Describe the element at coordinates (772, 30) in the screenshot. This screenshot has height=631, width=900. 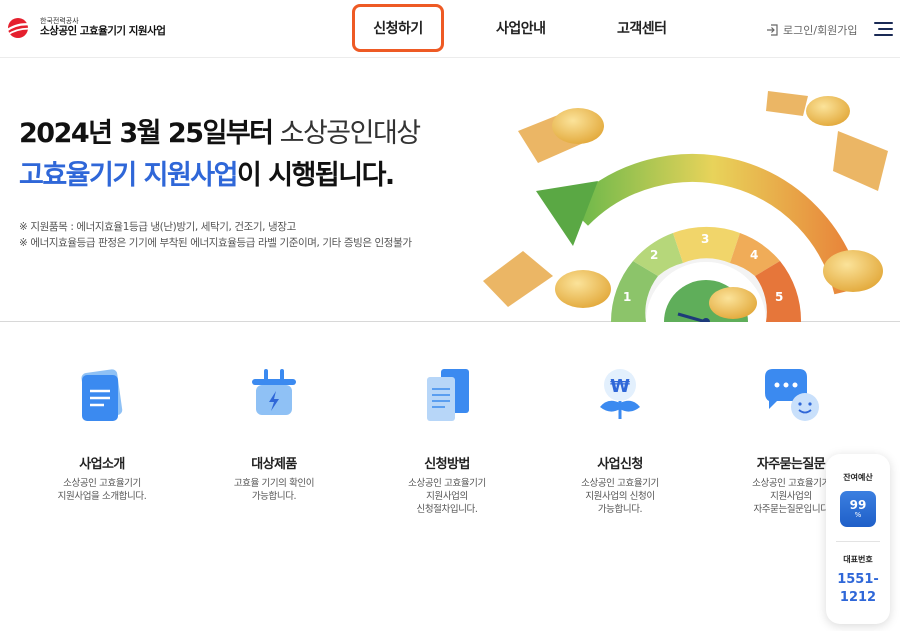
I see `login-icon` at that location.